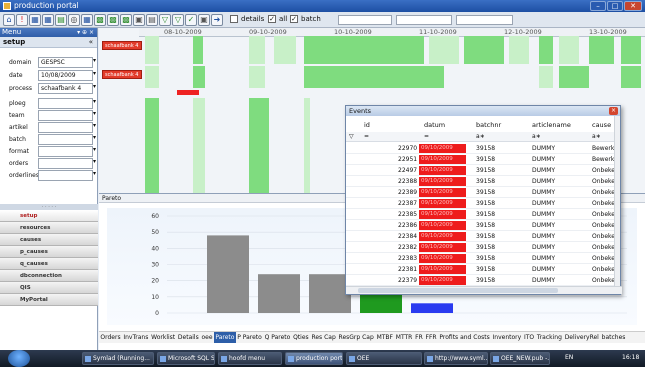  I want to click on taskbar-item: OEE, so click(384, 358).